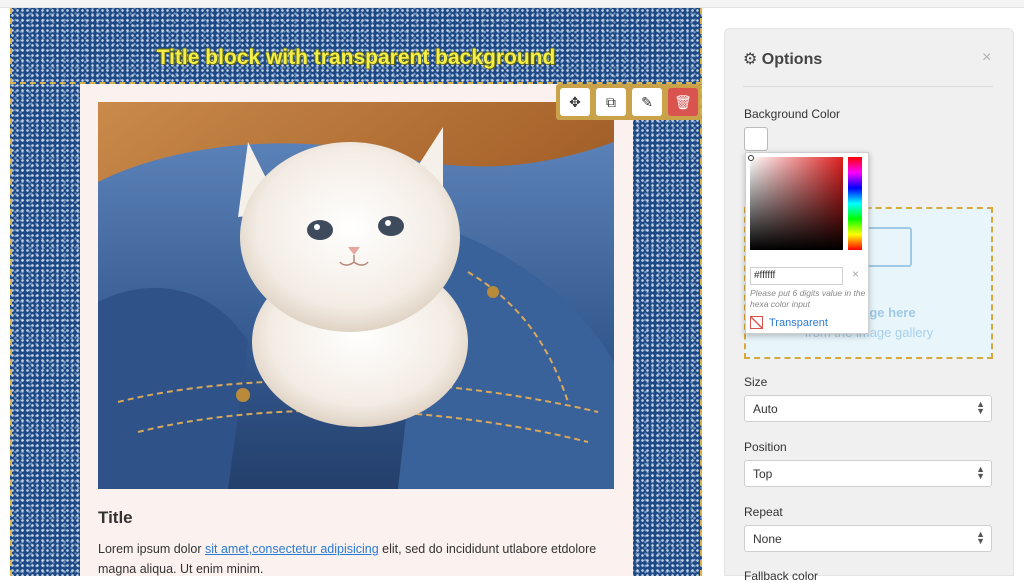 The height and width of the screenshot is (583, 1024). I want to click on transparent-label: Transparent, so click(798, 322).